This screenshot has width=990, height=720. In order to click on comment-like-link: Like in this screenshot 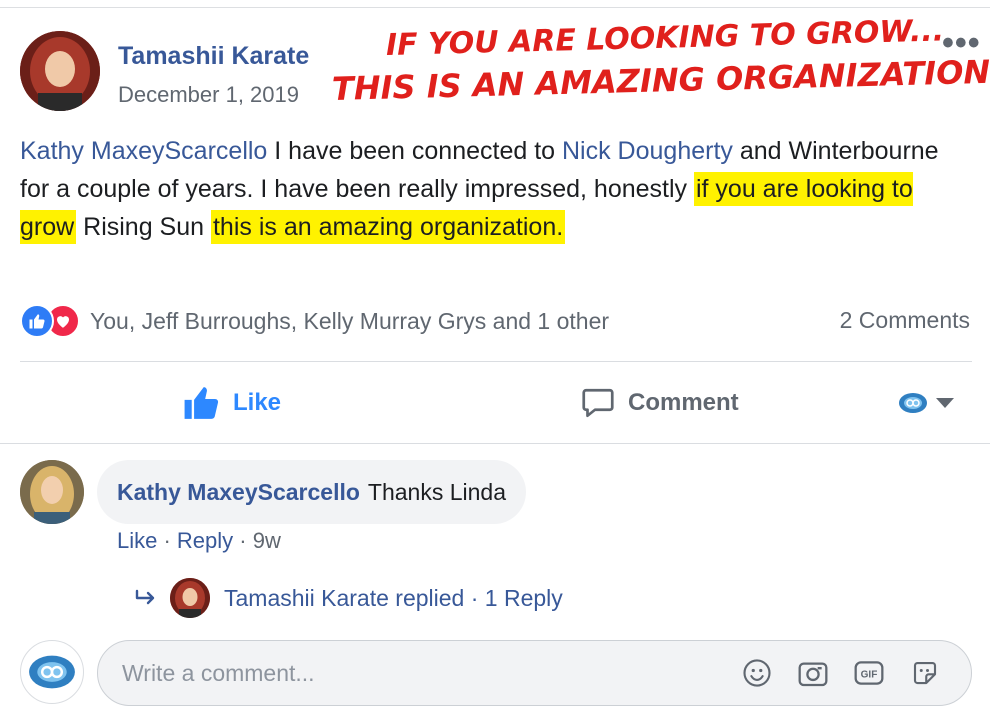, I will do `click(137, 540)`.